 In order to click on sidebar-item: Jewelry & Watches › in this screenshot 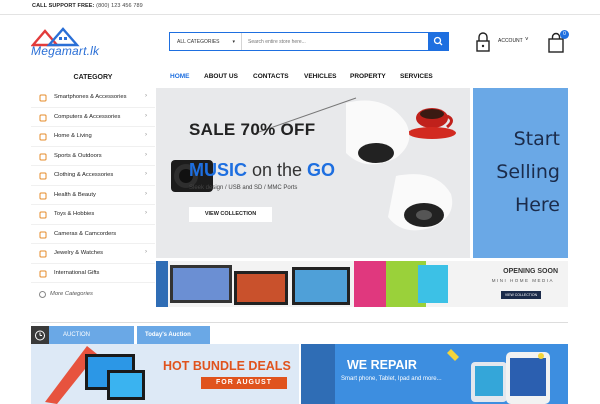, I will do `click(93, 254)`.